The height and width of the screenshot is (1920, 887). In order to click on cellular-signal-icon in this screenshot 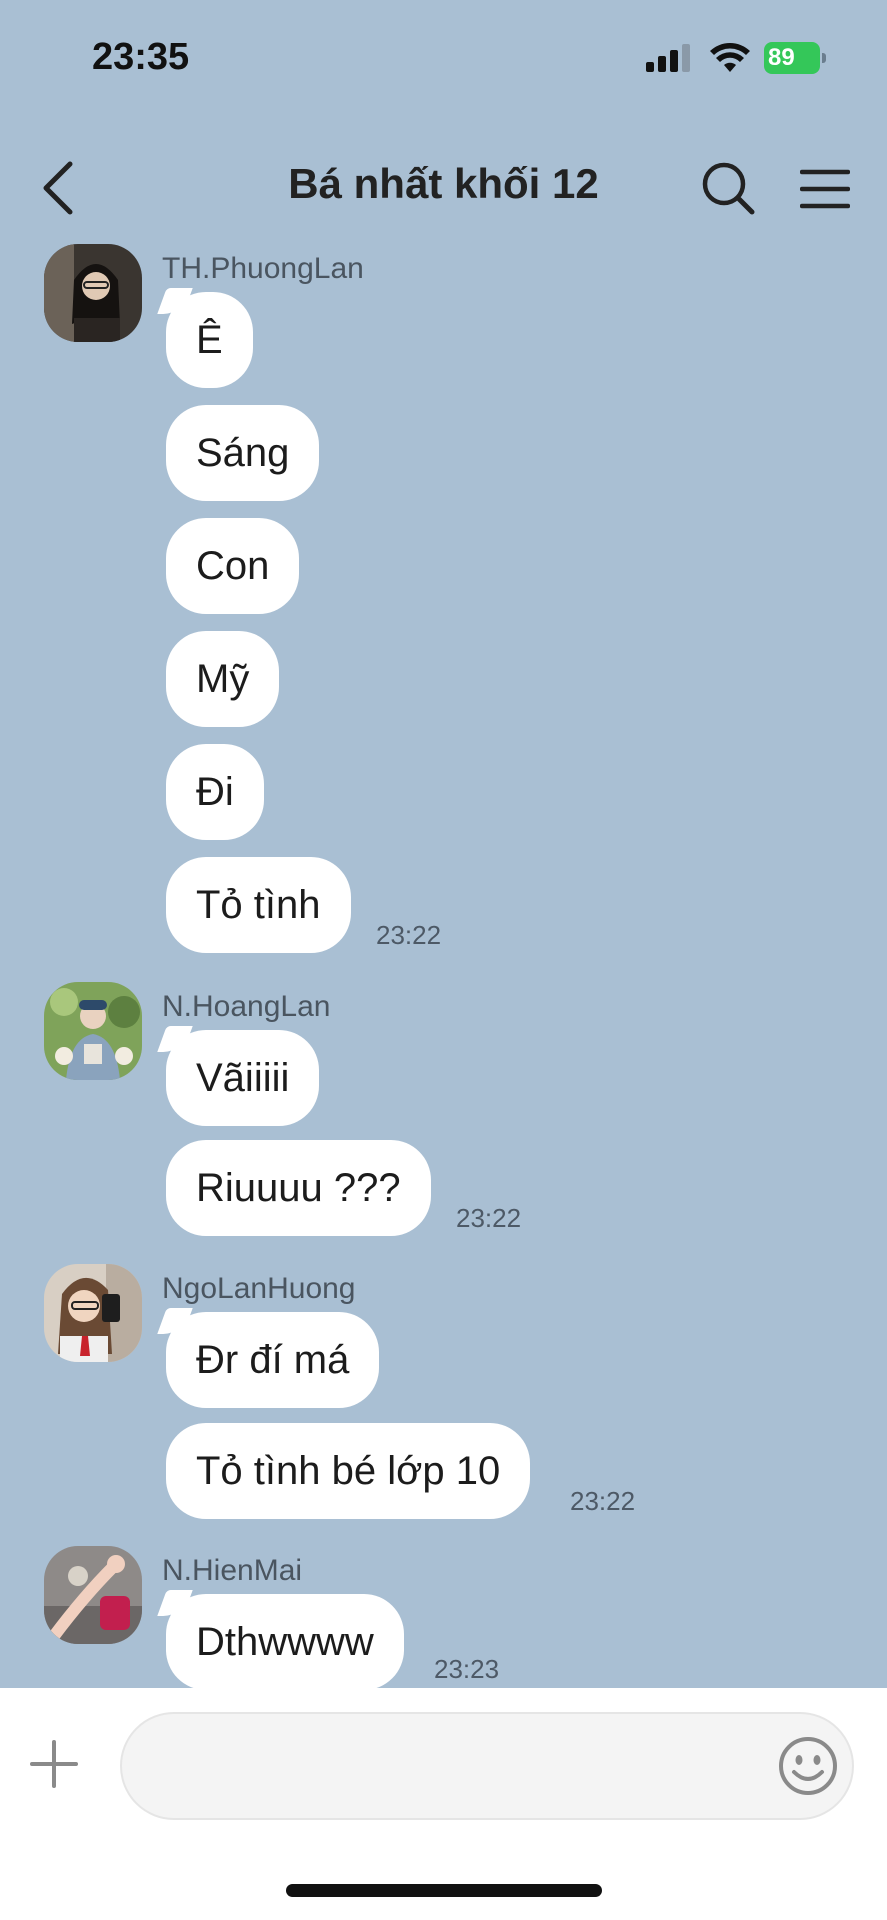, I will do `click(668, 58)`.